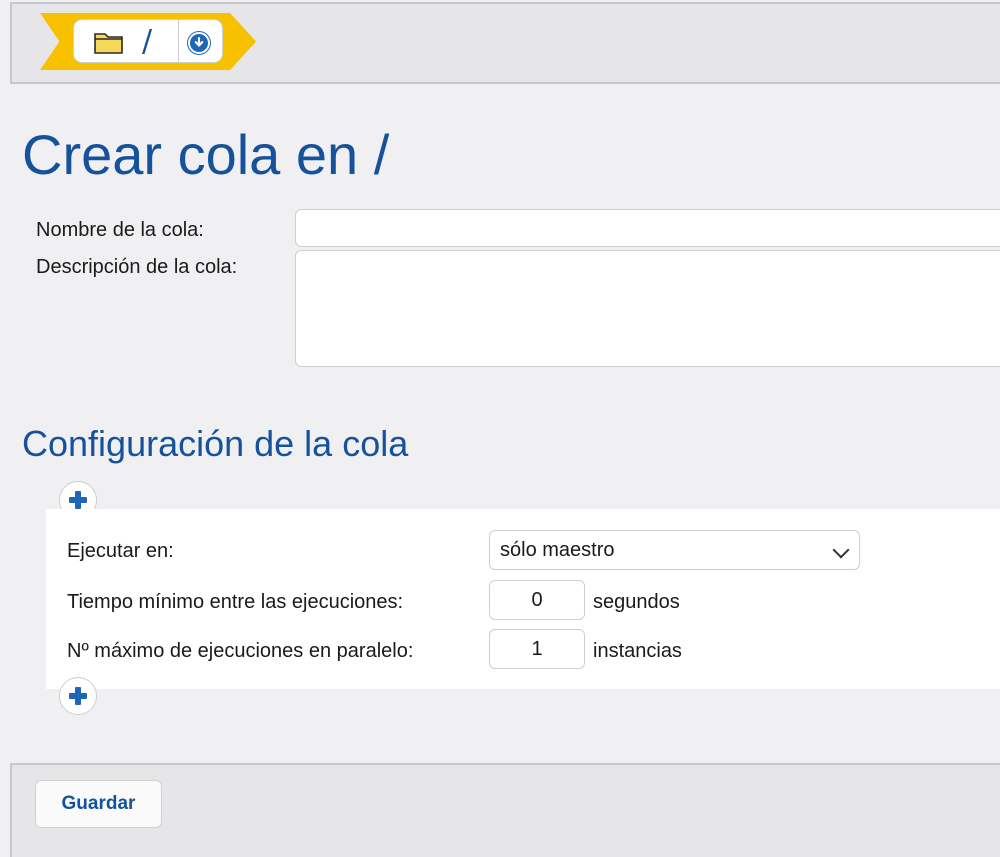 The width and height of the screenshot is (1000, 857). I want to click on page-title: Crear cola en /, so click(206, 154).